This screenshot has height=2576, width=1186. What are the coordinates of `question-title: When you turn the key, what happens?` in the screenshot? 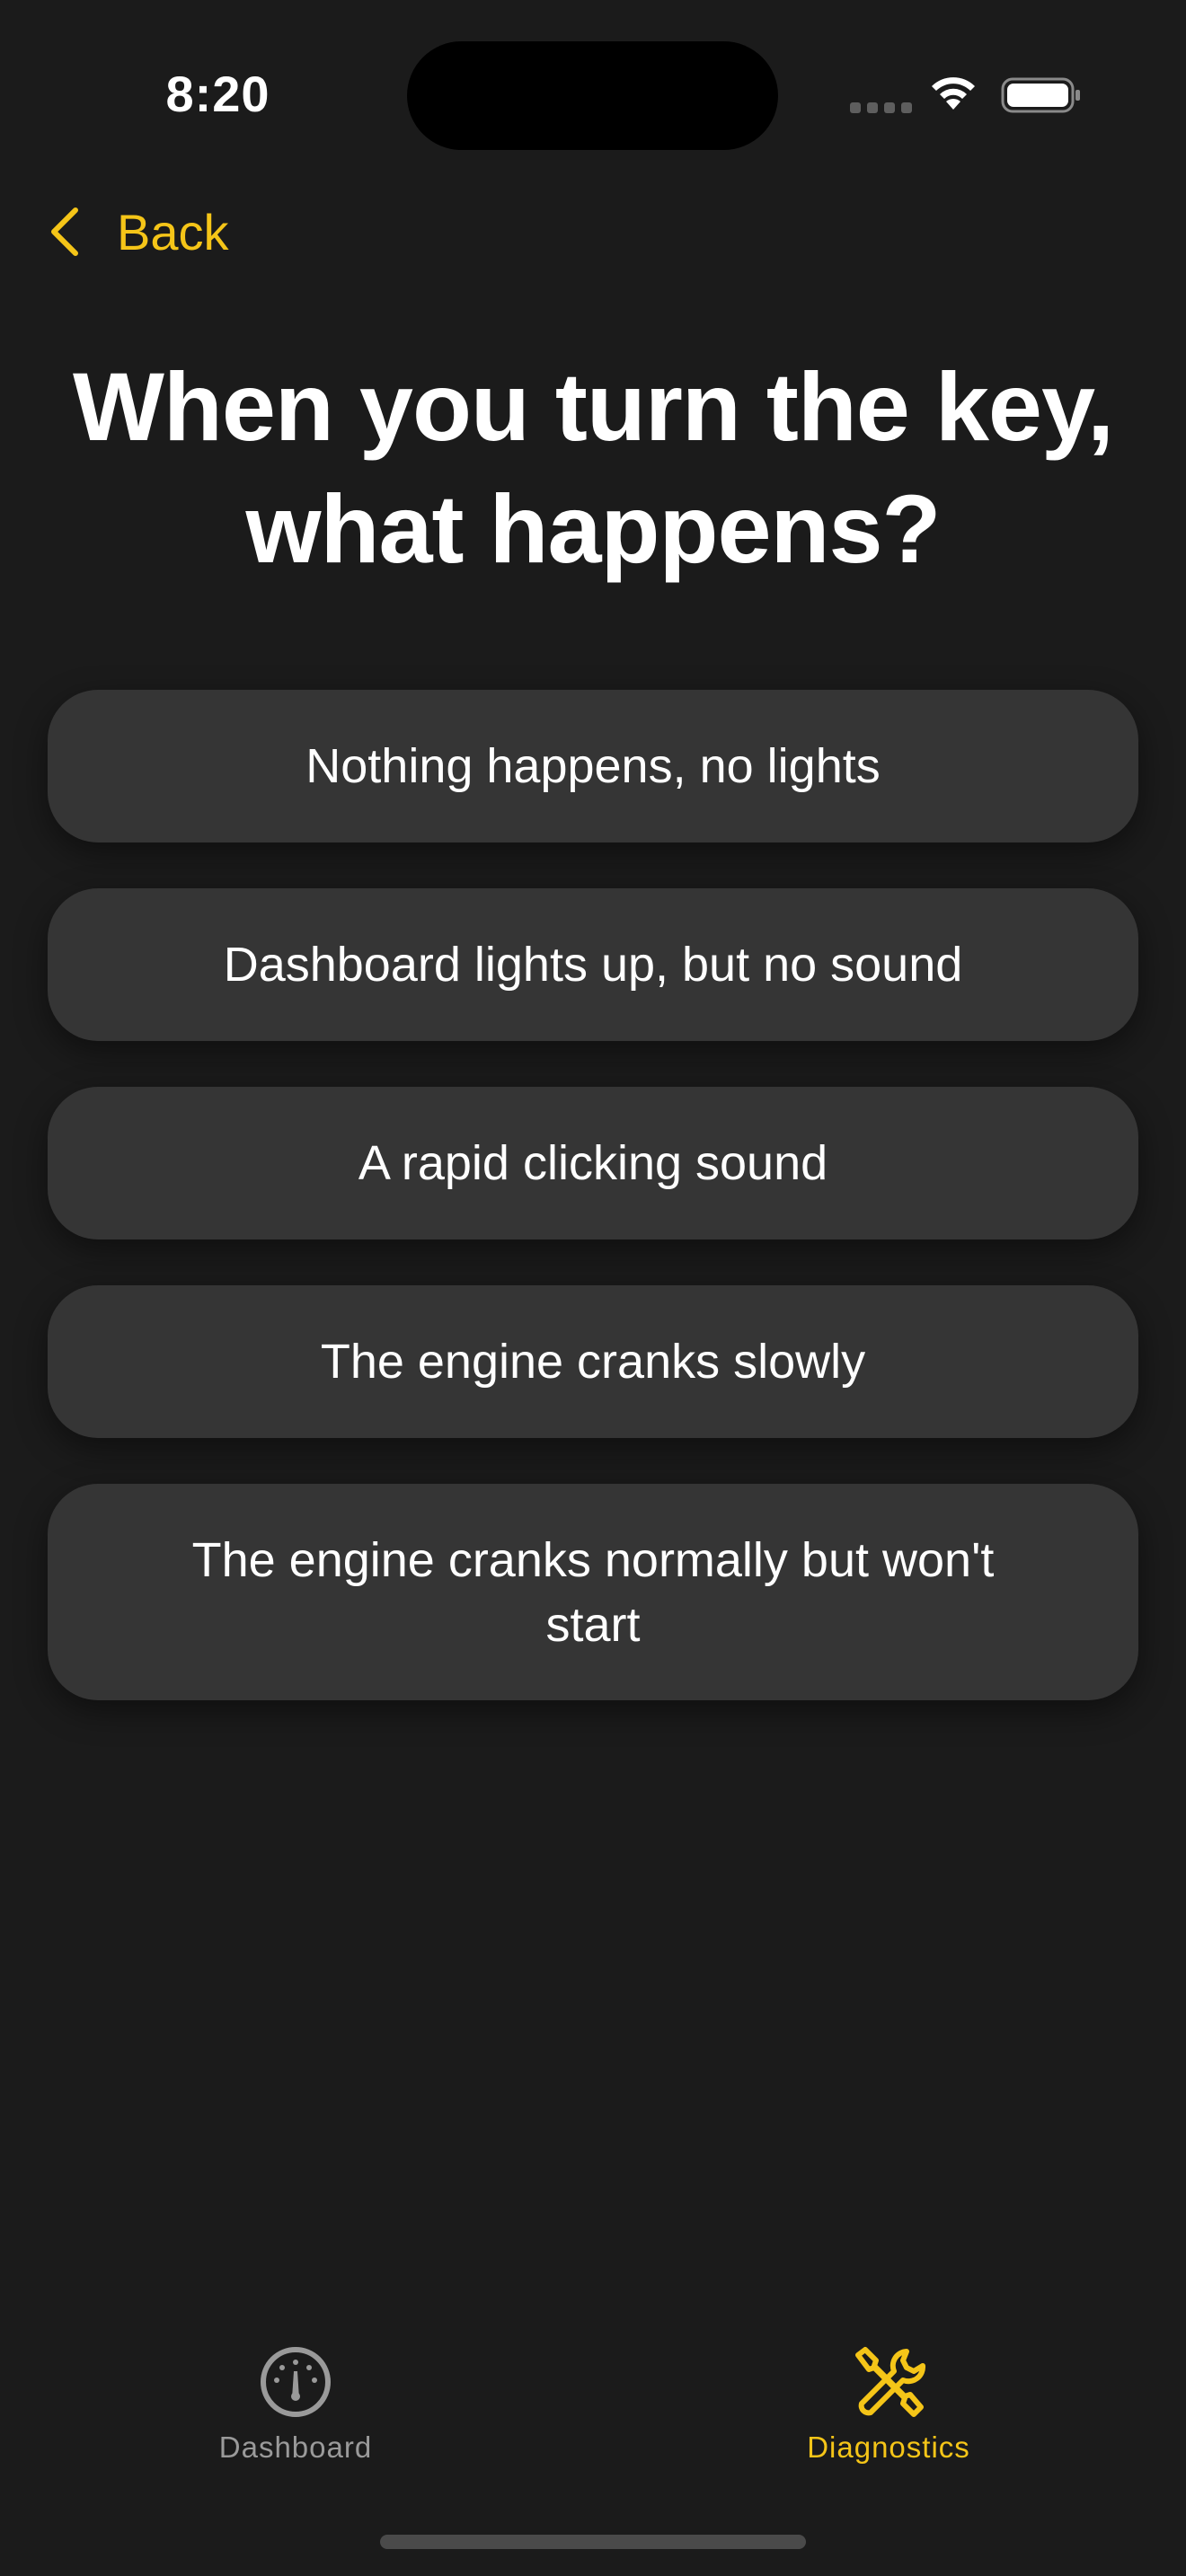 It's located at (593, 467).